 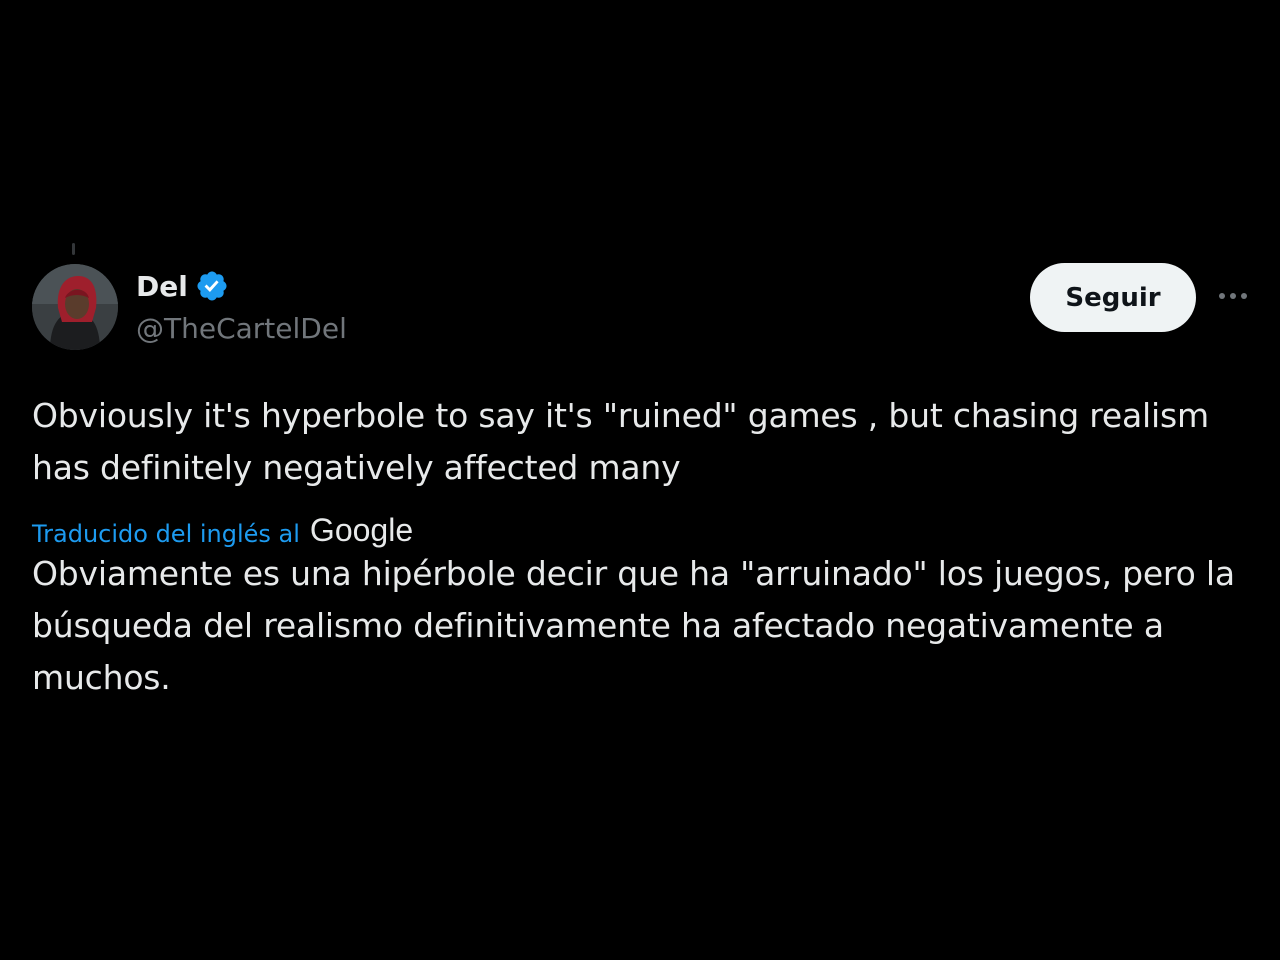 I want to click on user-handle: @TheCartelDel, so click(x=241, y=328).